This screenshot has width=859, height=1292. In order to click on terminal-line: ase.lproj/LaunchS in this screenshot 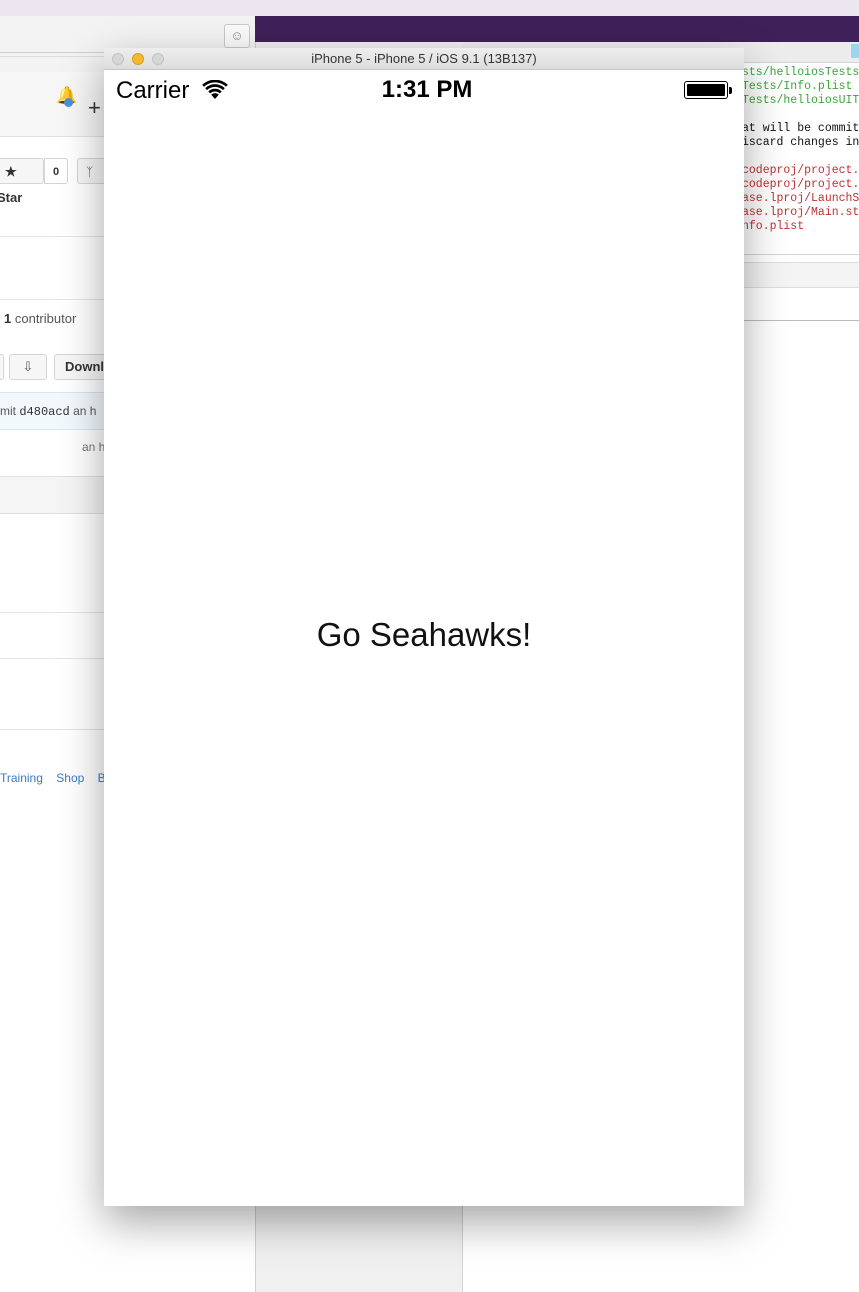, I will do `click(800, 198)`.